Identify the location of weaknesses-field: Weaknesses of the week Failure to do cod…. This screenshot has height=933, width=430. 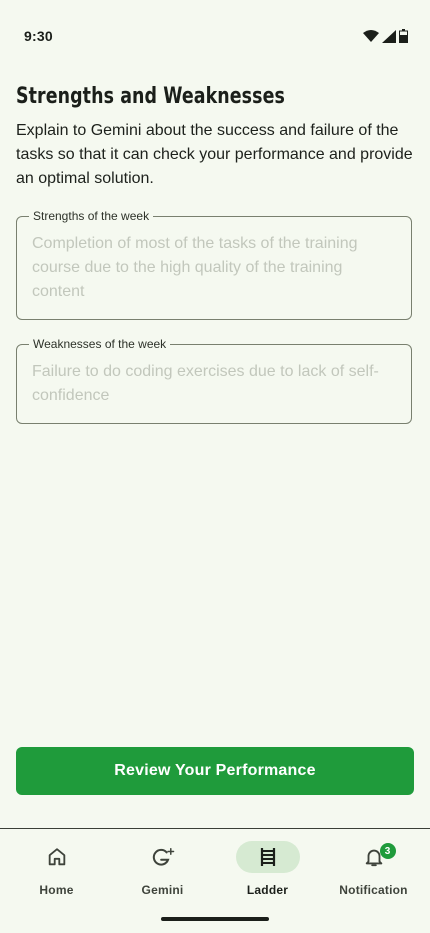
(214, 380).